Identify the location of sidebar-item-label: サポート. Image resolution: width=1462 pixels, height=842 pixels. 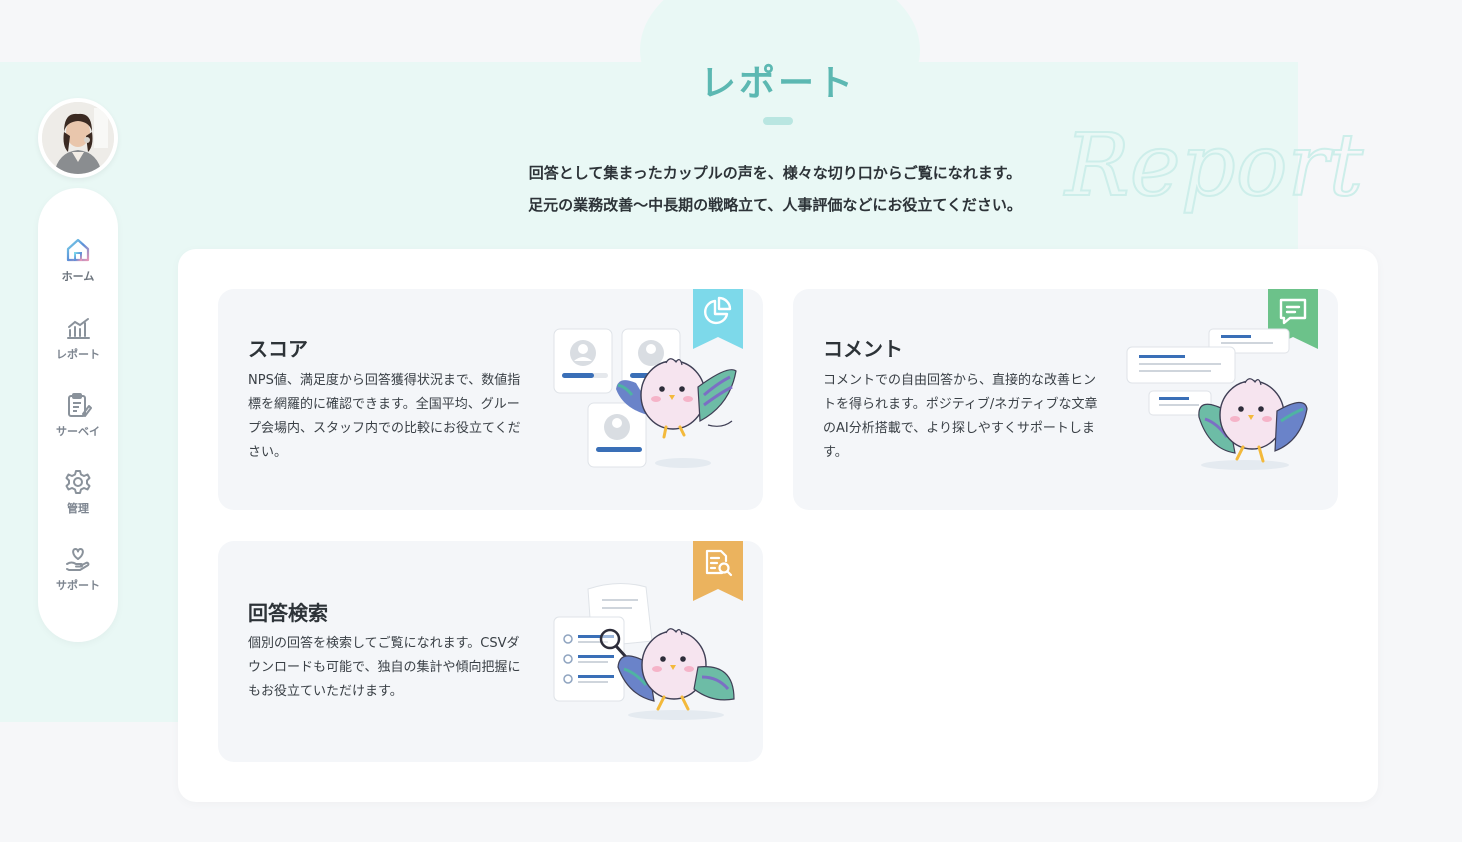
(78, 585).